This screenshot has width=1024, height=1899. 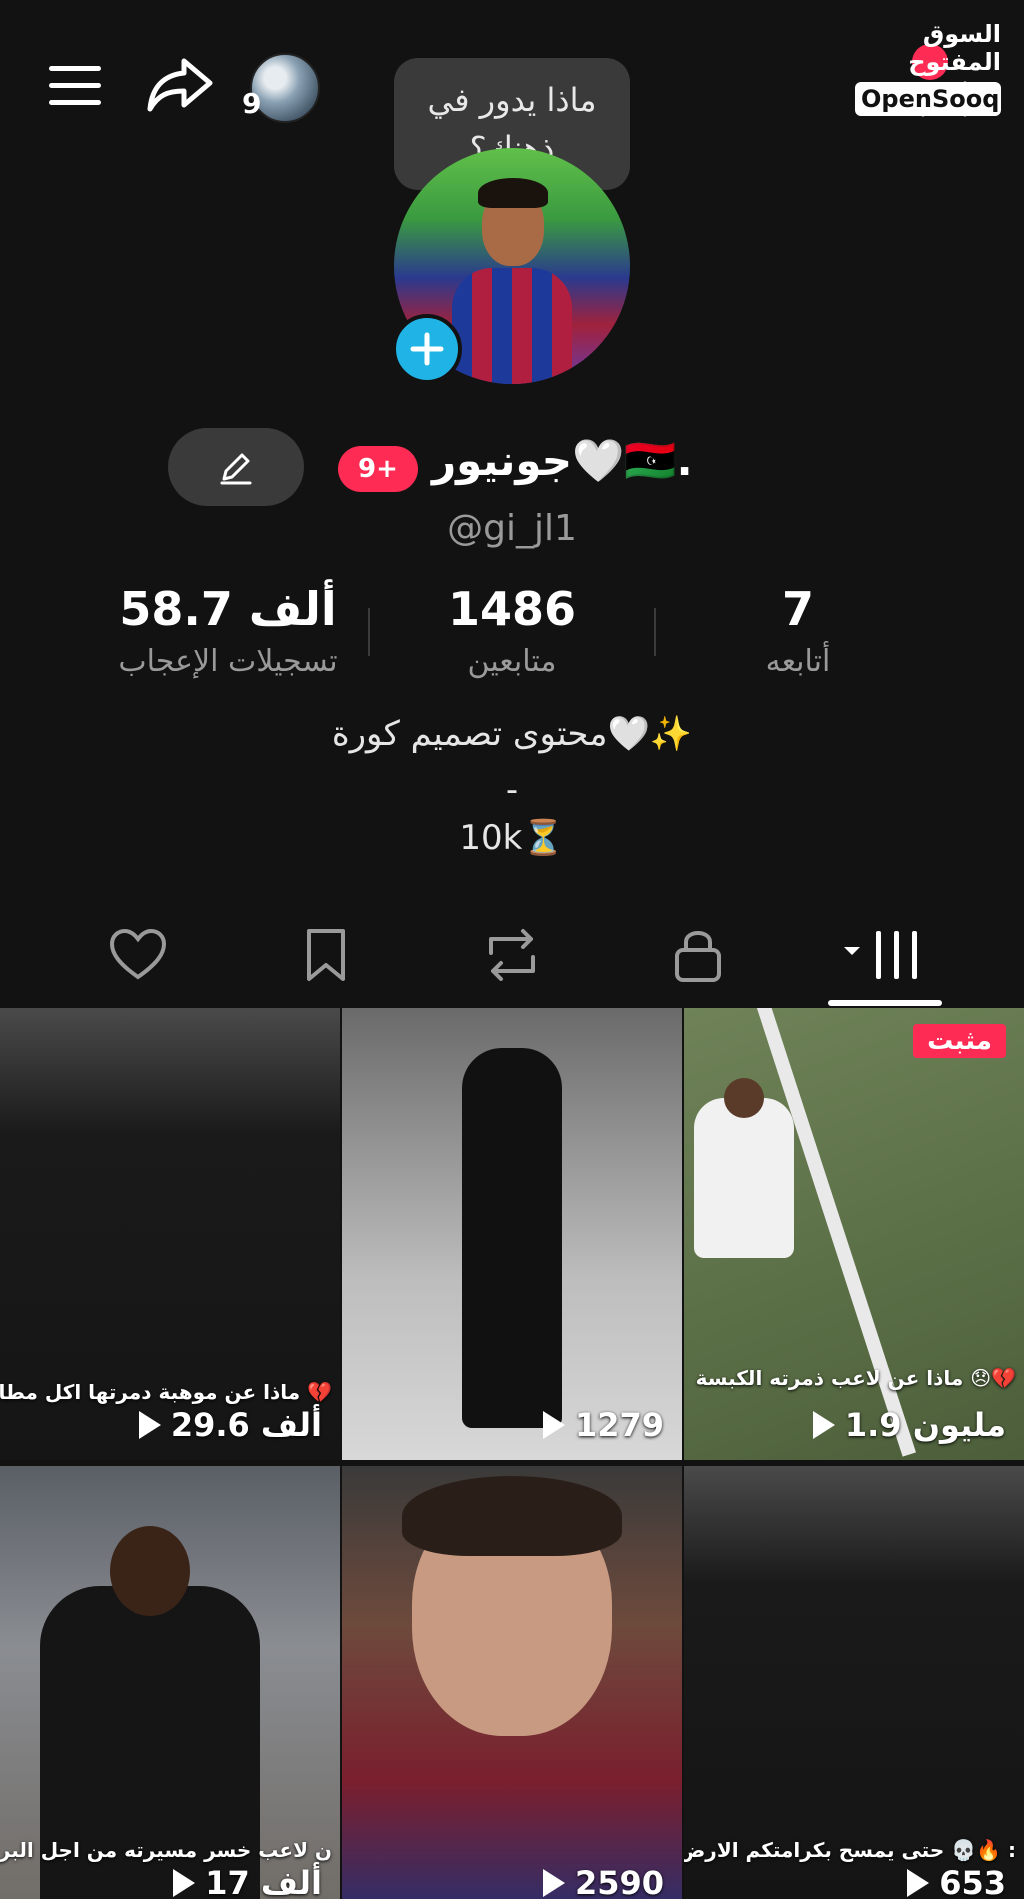 I want to click on lock-icon, so click(x=698, y=956).